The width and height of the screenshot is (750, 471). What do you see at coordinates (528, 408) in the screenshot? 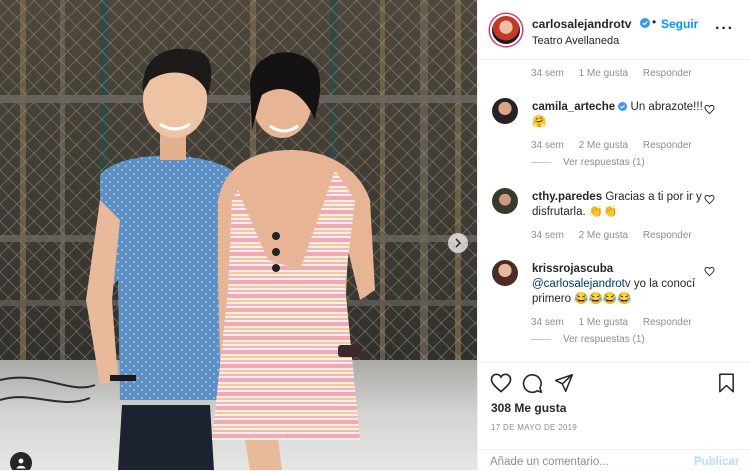
I see `likes-count: 308 Me gusta` at bounding box center [528, 408].